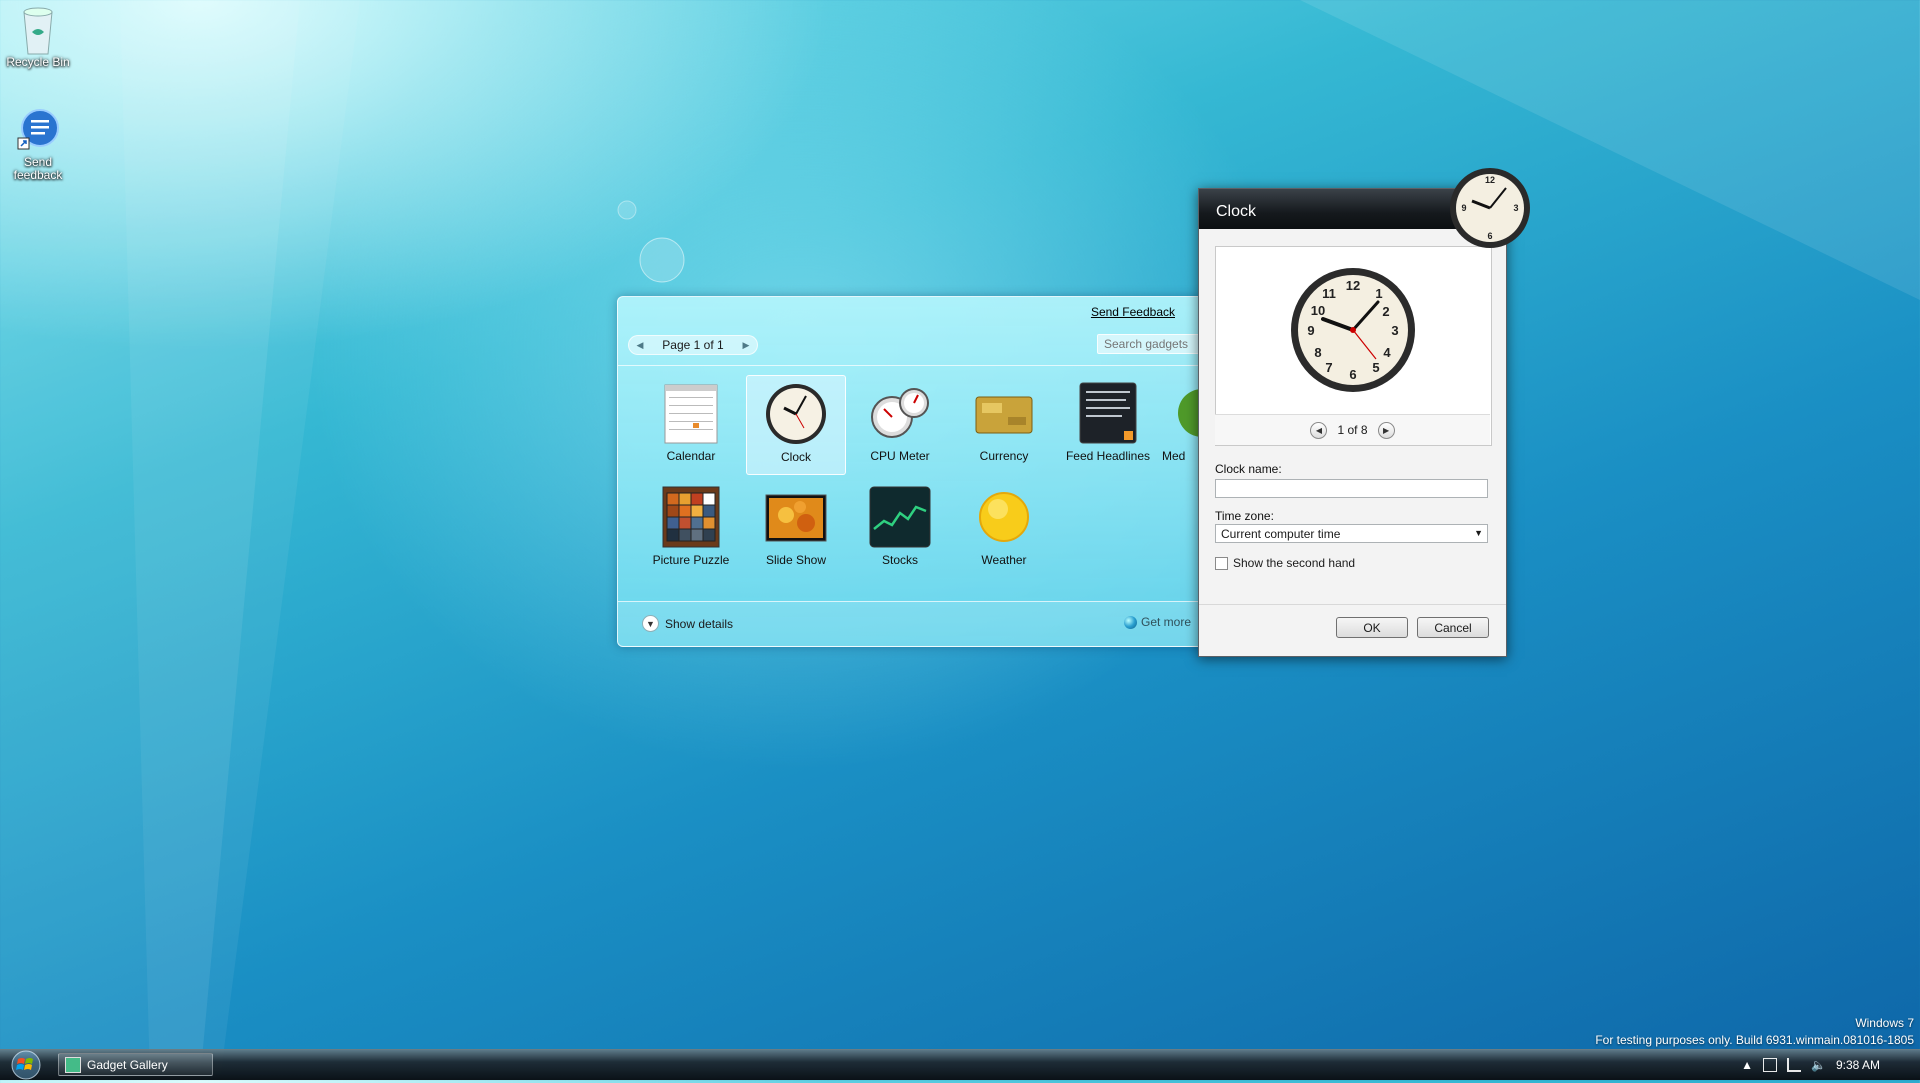 This screenshot has height=1083, width=1920. I want to click on preview-counter: 1 of 8, so click(1352, 430).